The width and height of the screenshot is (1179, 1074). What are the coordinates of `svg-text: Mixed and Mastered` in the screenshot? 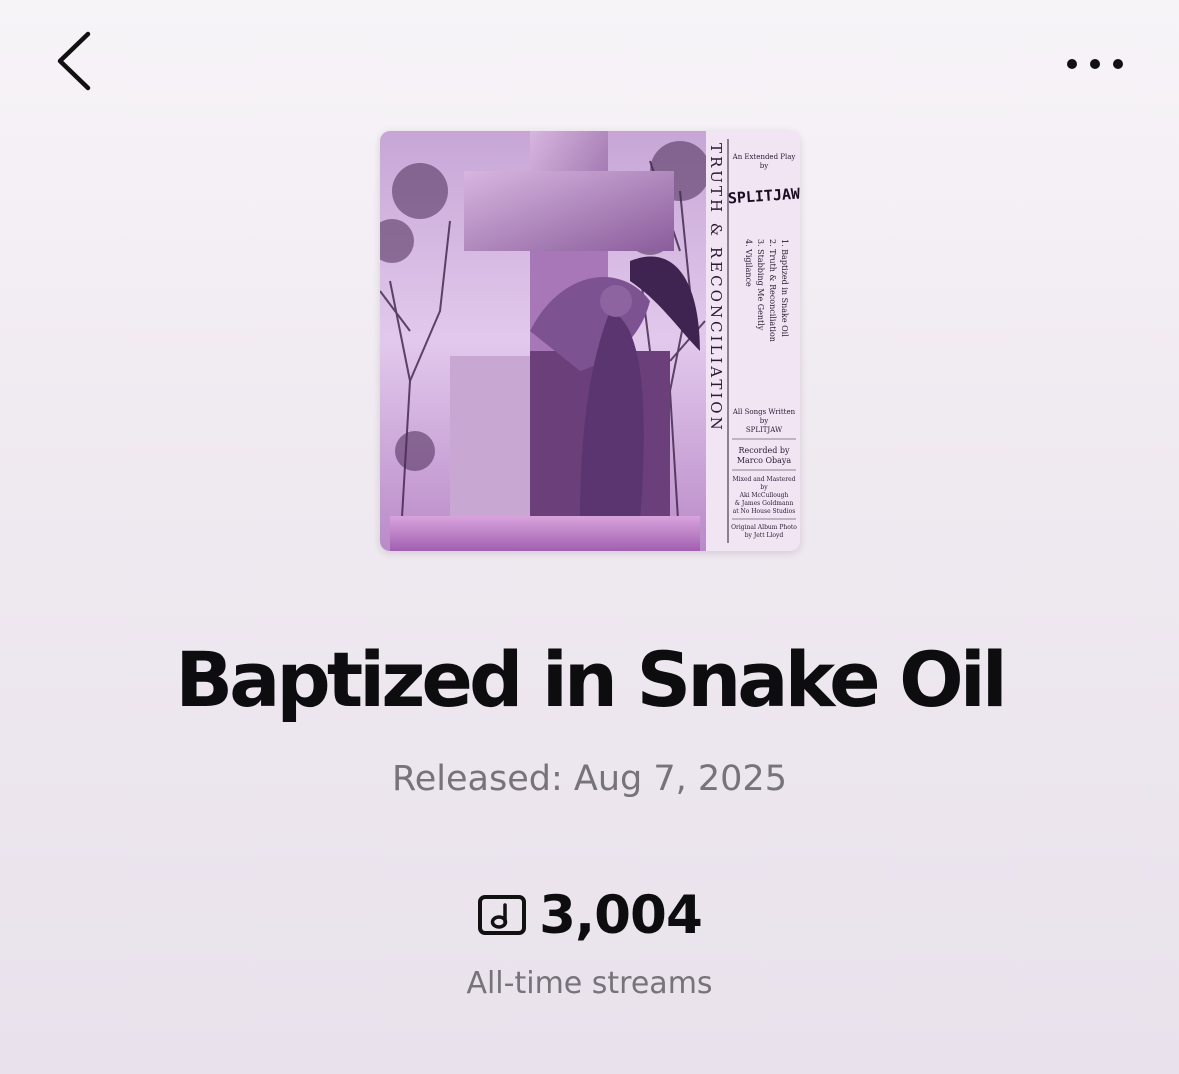 It's located at (764, 479).